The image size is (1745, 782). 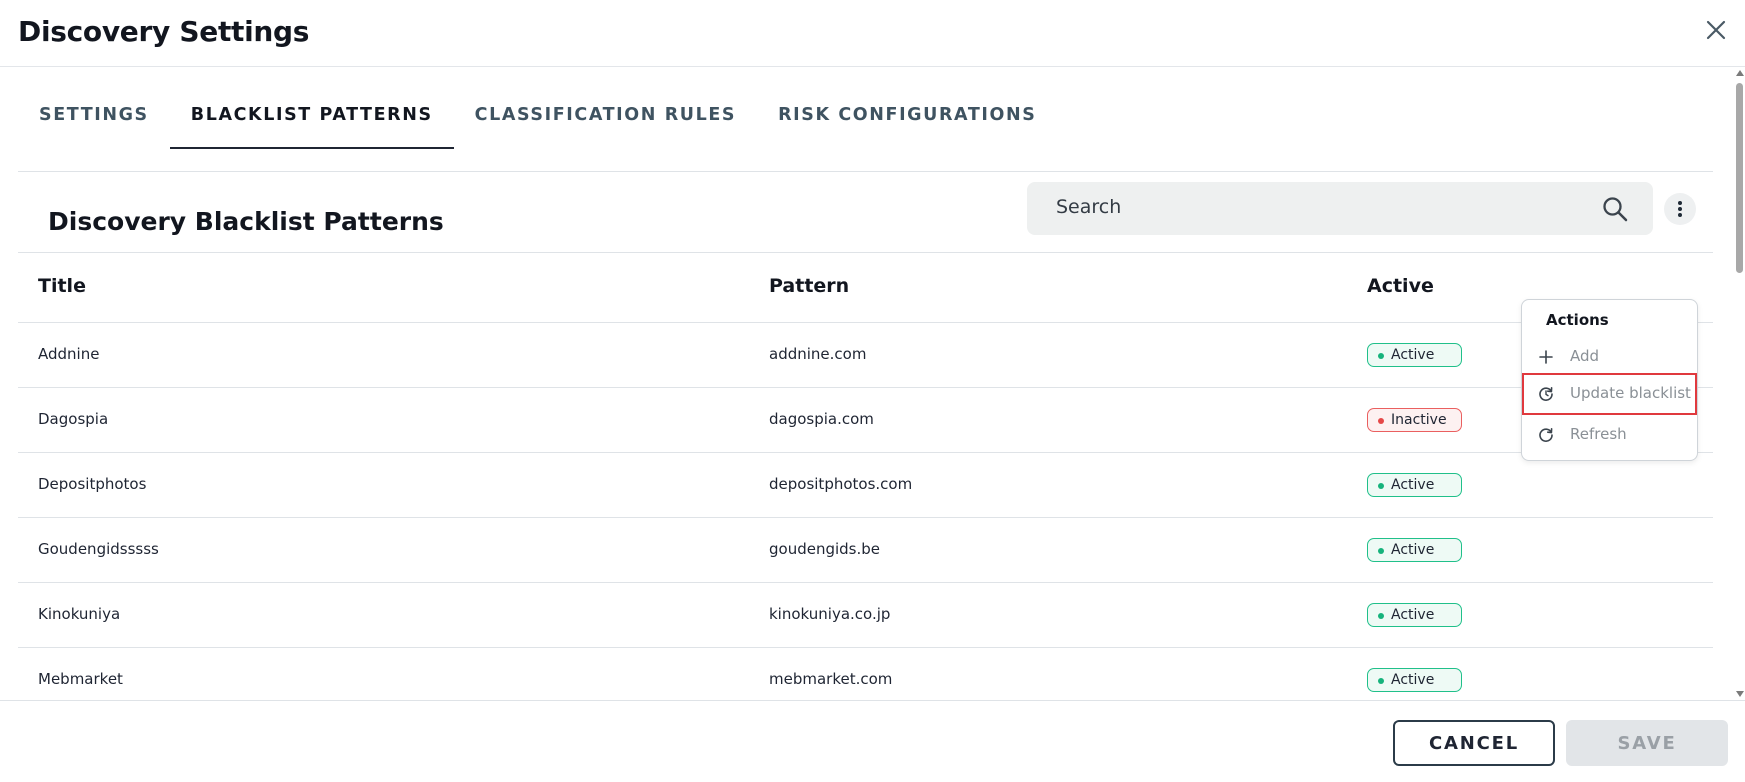 I want to click on kebab-menu-icon, so click(x=1680, y=209).